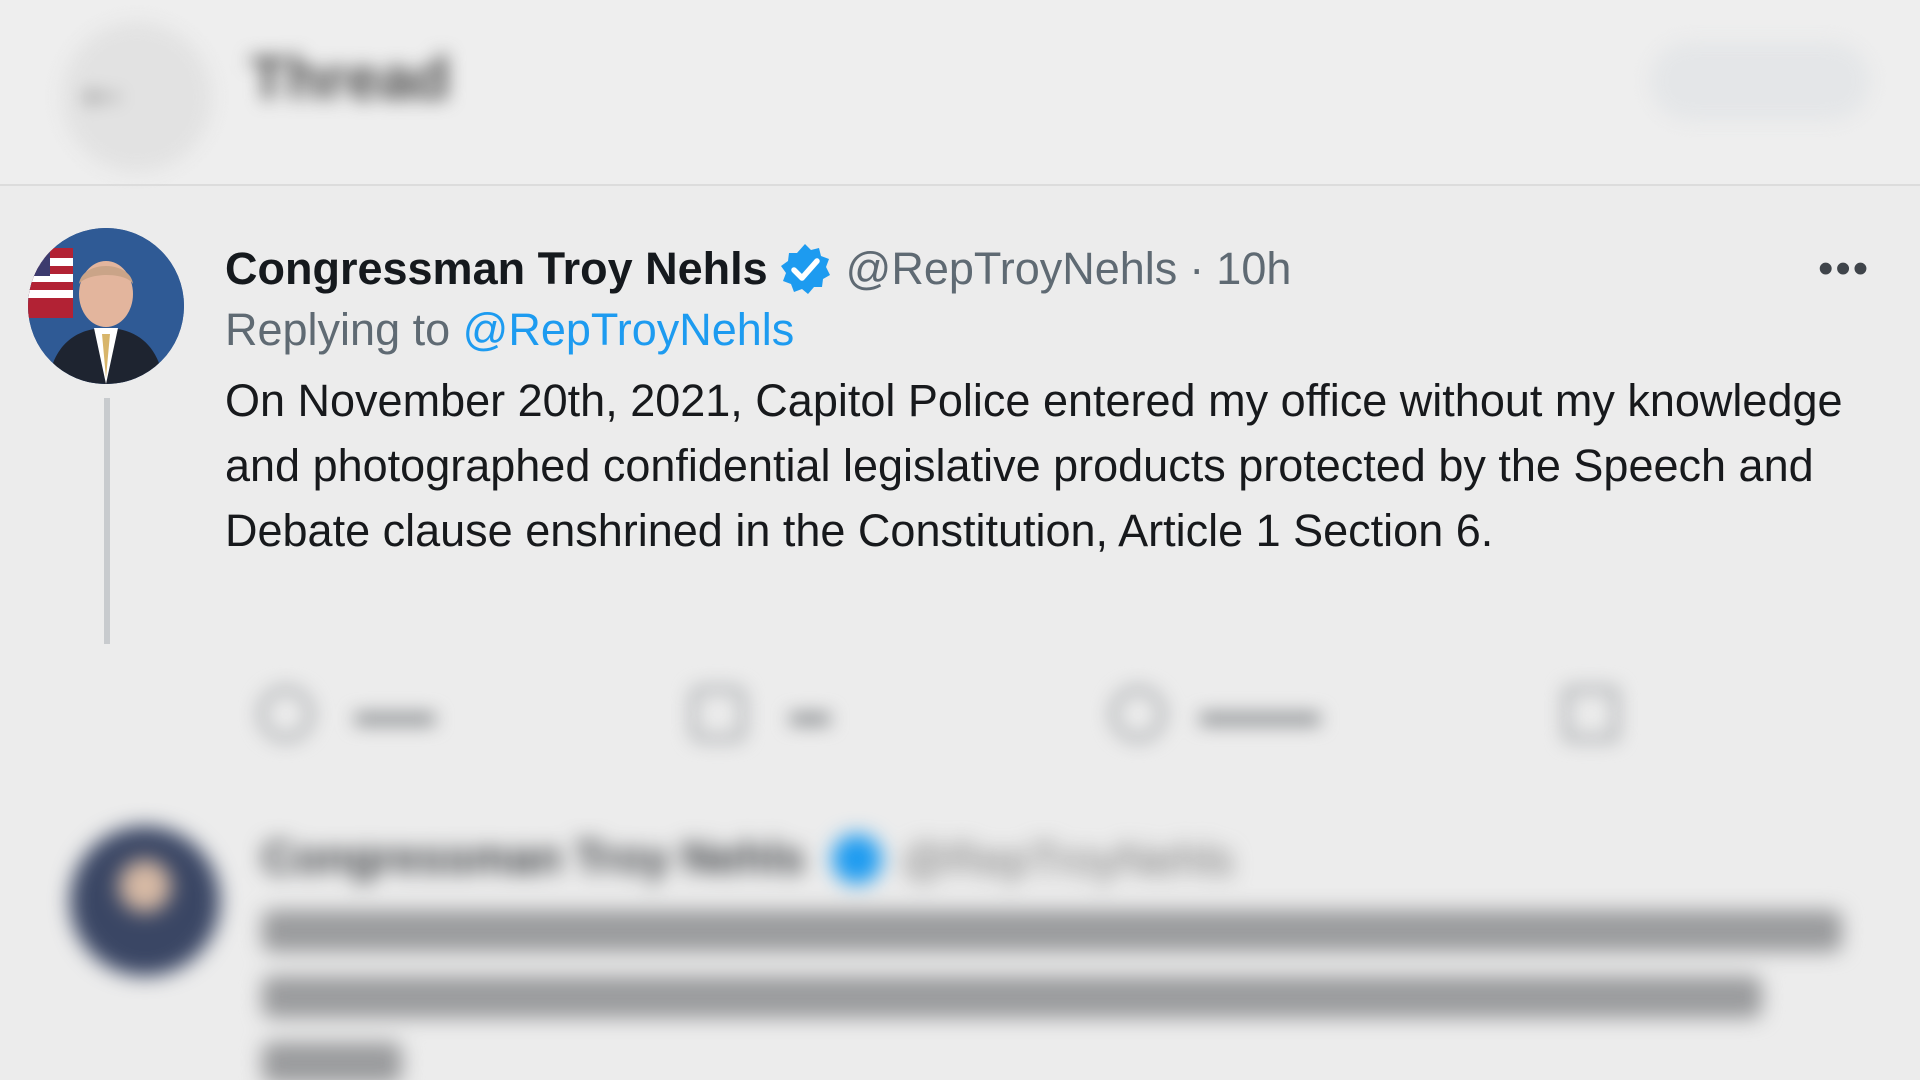 This screenshot has width=1920, height=1080. Describe the element at coordinates (107, 521) in the screenshot. I see `thread-connector` at that location.